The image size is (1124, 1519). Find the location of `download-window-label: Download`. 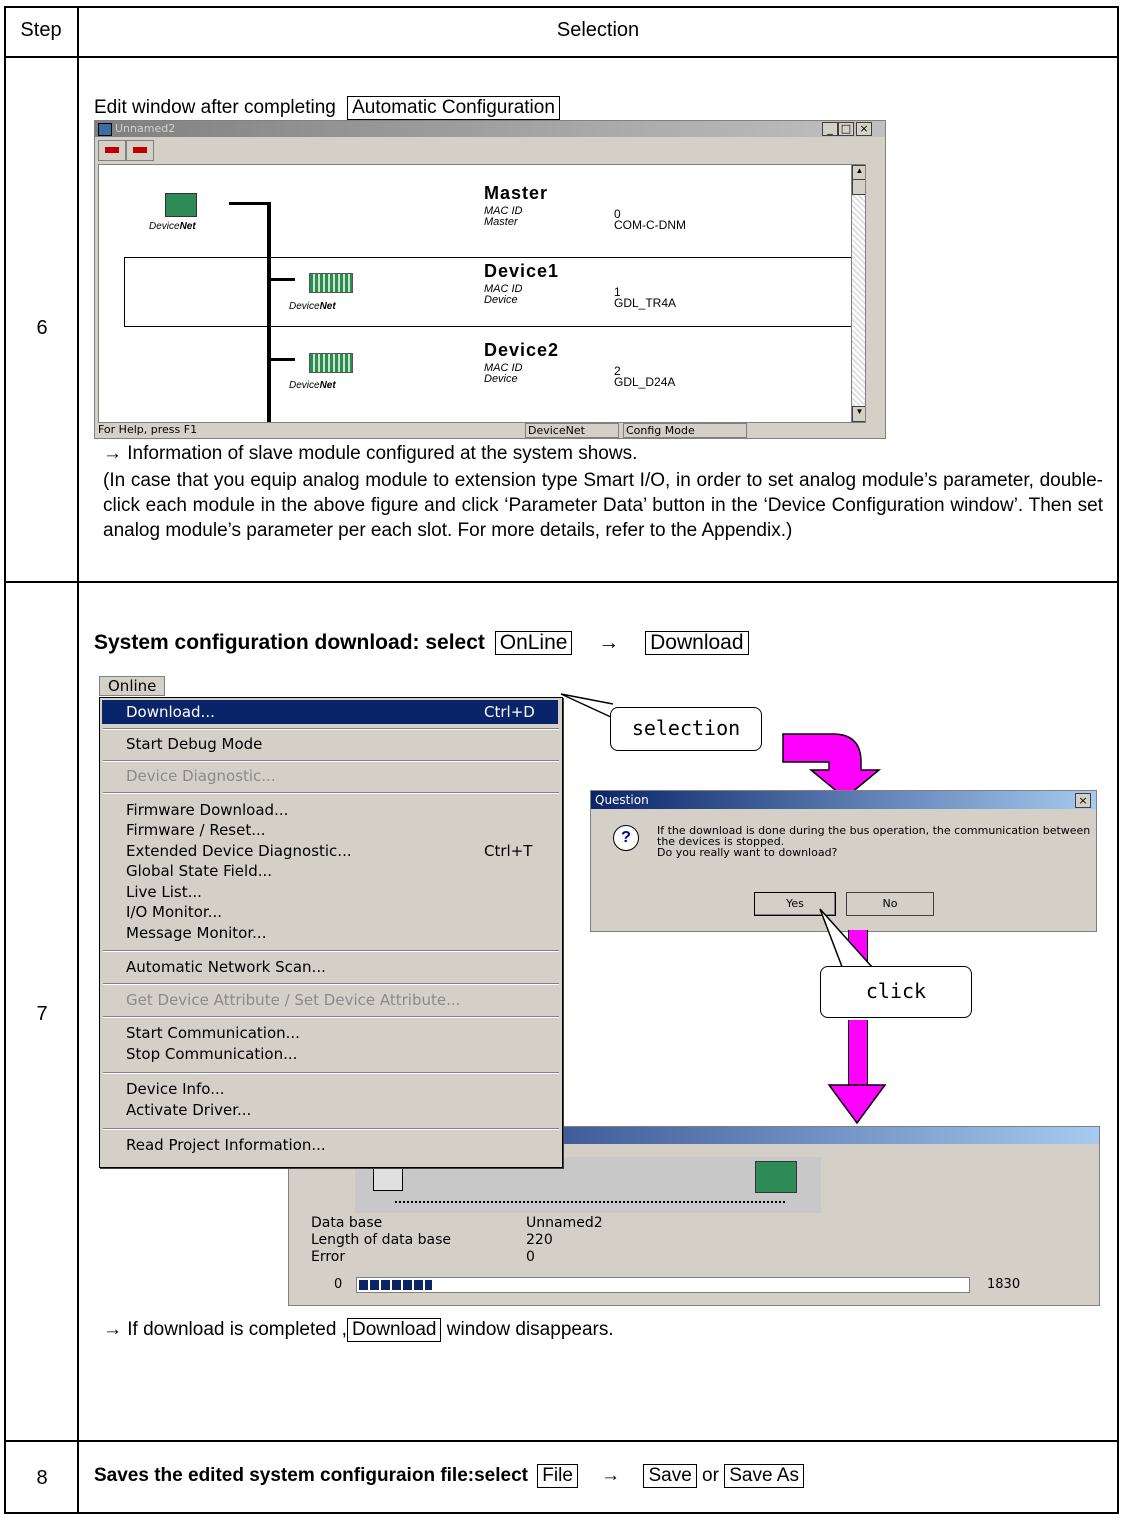

download-window-label: Download is located at coordinates (394, 1330).